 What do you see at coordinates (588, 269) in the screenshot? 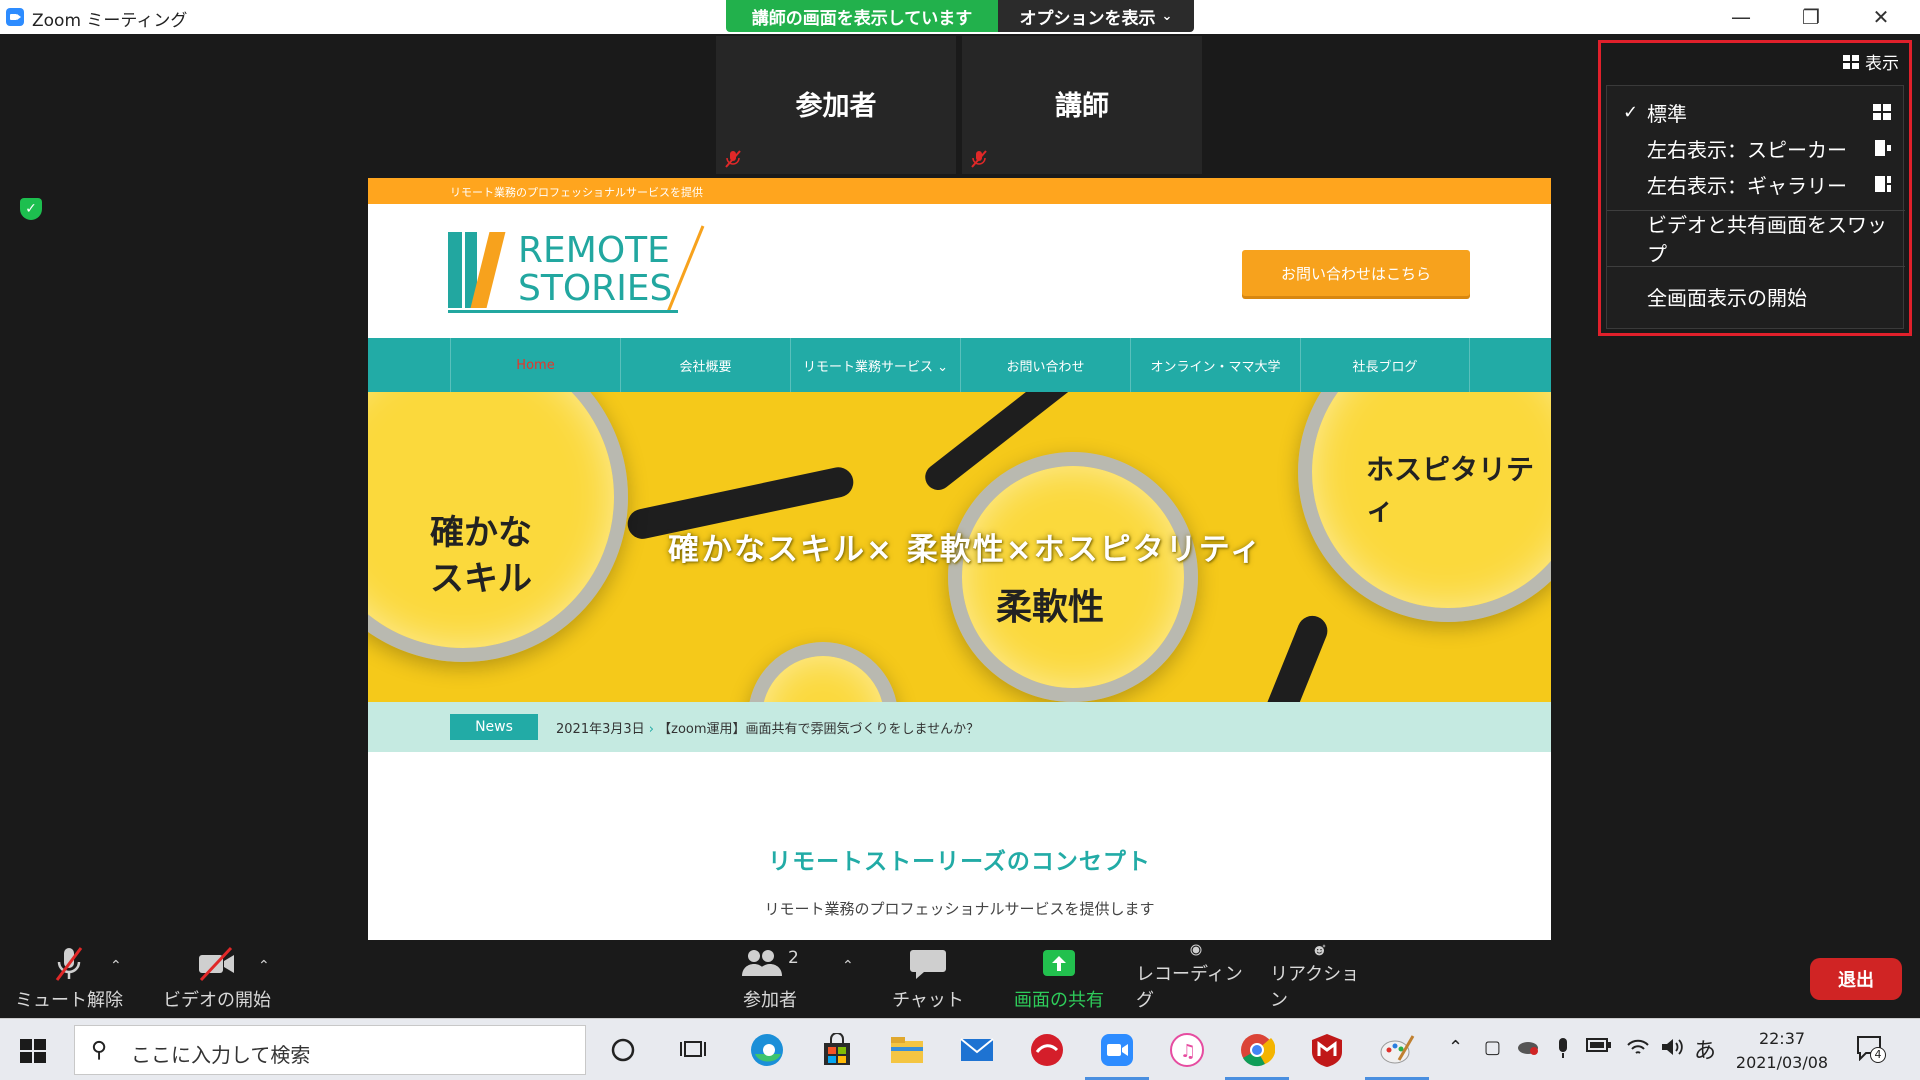
I see `site-logo: REMOTE STORIES` at bounding box center [588, 269].